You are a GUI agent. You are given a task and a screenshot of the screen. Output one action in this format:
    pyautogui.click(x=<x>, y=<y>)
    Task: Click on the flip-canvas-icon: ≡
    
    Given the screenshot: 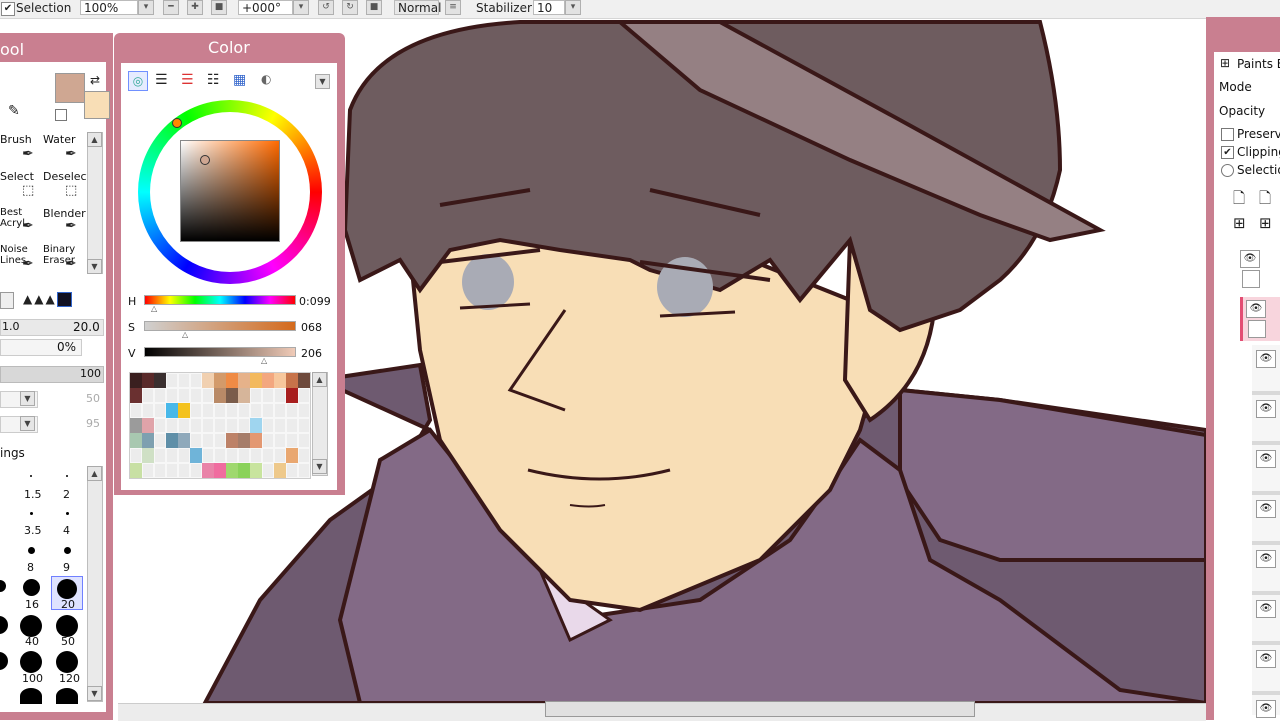 What is the action you would take?
    pyautogui.click(x=453, y=7)
    